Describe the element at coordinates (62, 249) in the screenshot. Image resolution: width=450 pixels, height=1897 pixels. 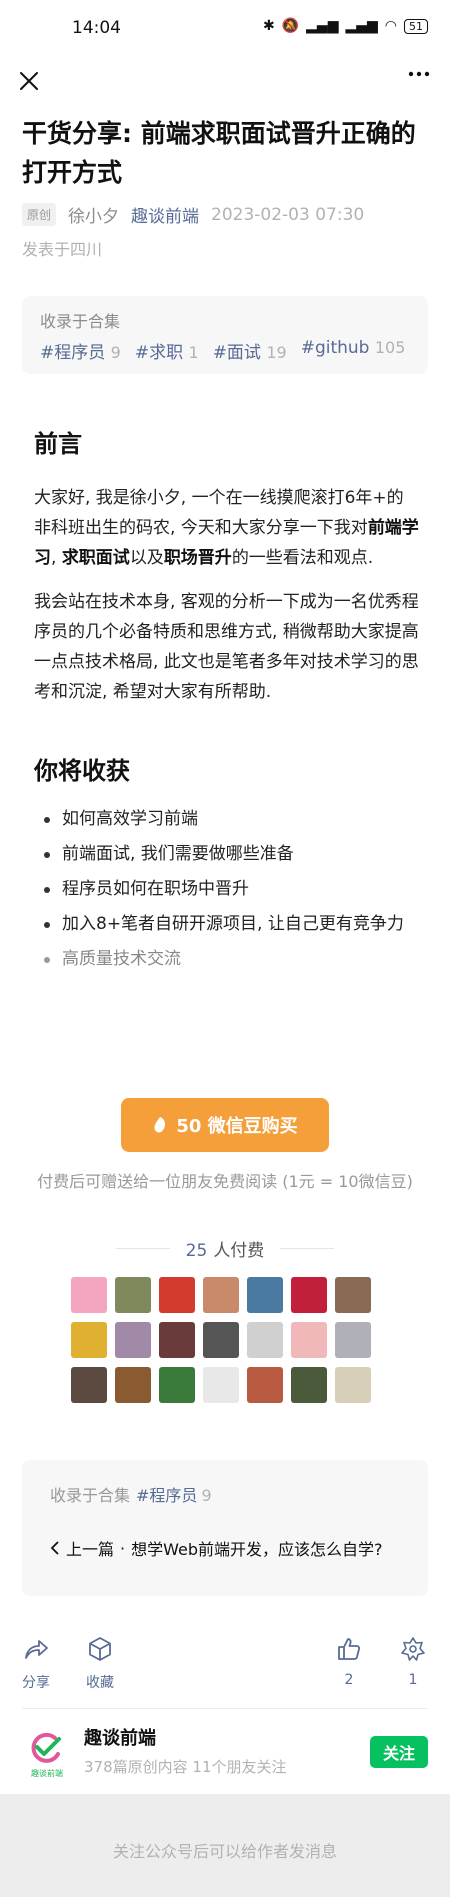
I see `publish-location: 发表于四川` at that location.